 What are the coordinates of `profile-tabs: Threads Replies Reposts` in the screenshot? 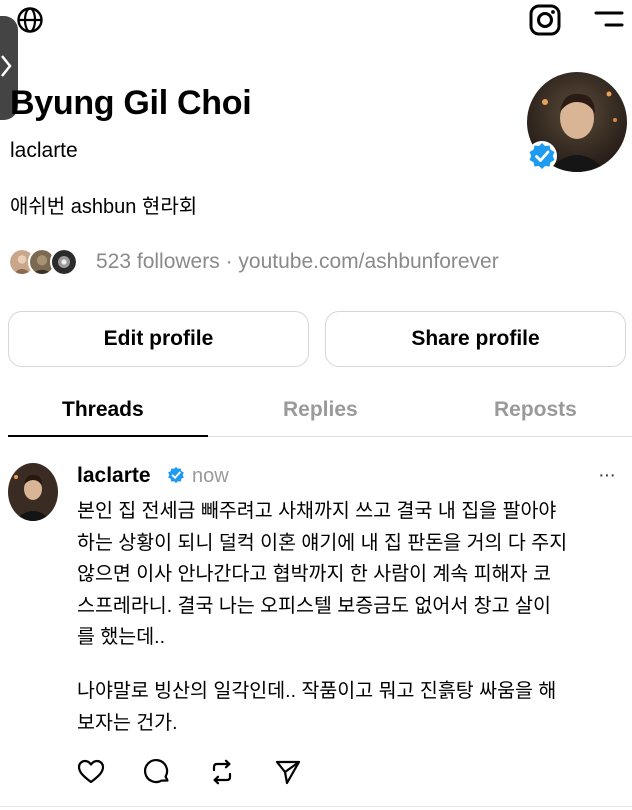 It's located at (316, 413).